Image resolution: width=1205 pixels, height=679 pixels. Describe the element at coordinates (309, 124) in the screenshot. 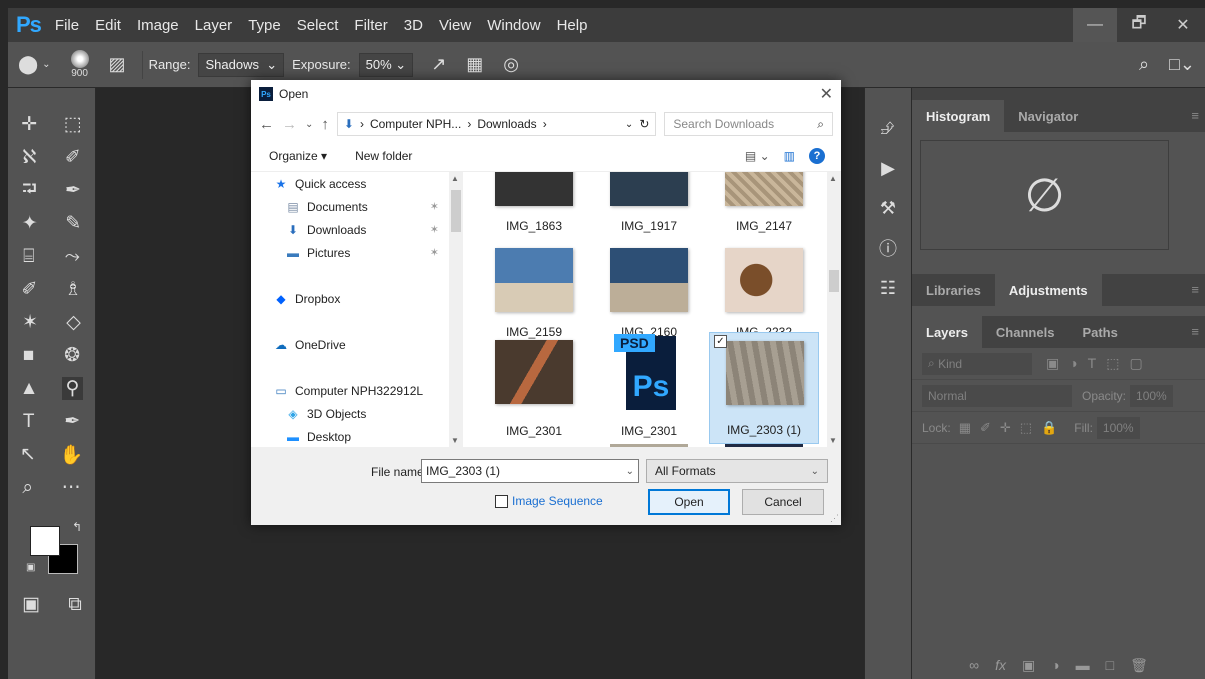

I see `recent-dropdown-icon: ⌄` at that location.